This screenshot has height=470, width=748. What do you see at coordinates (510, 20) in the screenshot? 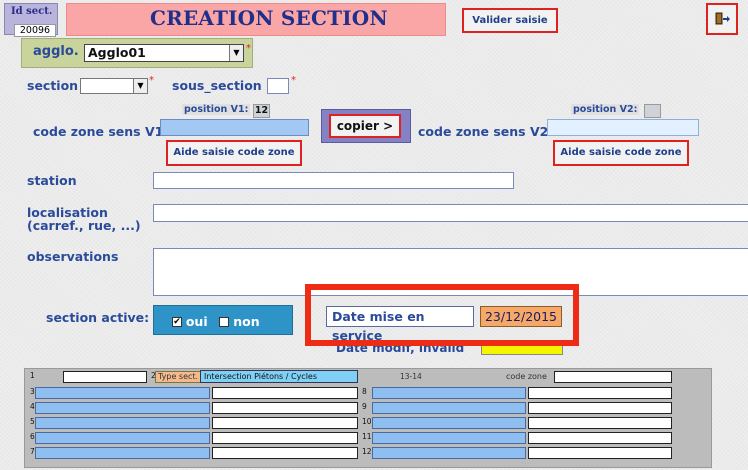
I see `valider-saisie-button: Valider saisie` at bounding box center [510, 20].